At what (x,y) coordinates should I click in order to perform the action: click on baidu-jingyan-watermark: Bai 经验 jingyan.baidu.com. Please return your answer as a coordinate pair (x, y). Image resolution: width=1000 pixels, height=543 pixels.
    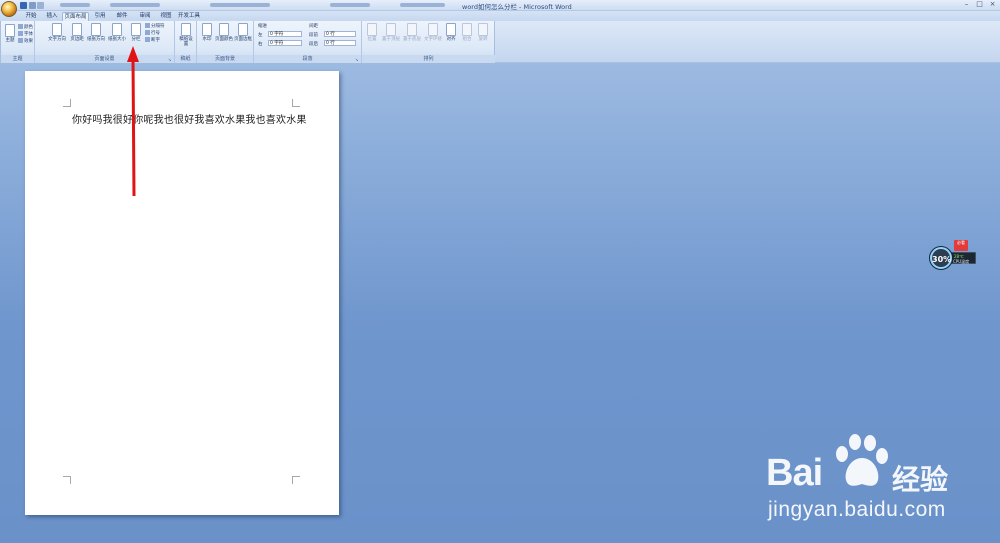
    Looking at the image, I should click on (876, 479).